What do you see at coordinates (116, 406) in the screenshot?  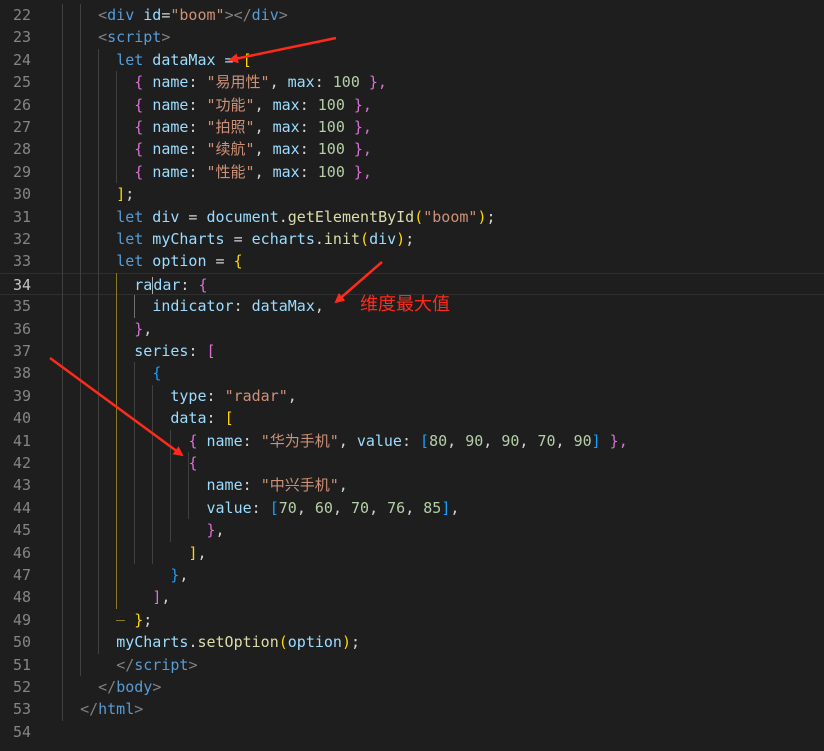 I see `arrow-to-data-items` at bounding box center [116, 406].